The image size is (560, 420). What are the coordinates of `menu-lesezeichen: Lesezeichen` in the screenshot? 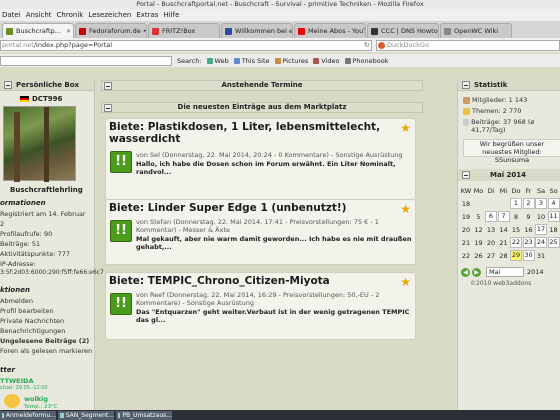 It's located at (109, 15).